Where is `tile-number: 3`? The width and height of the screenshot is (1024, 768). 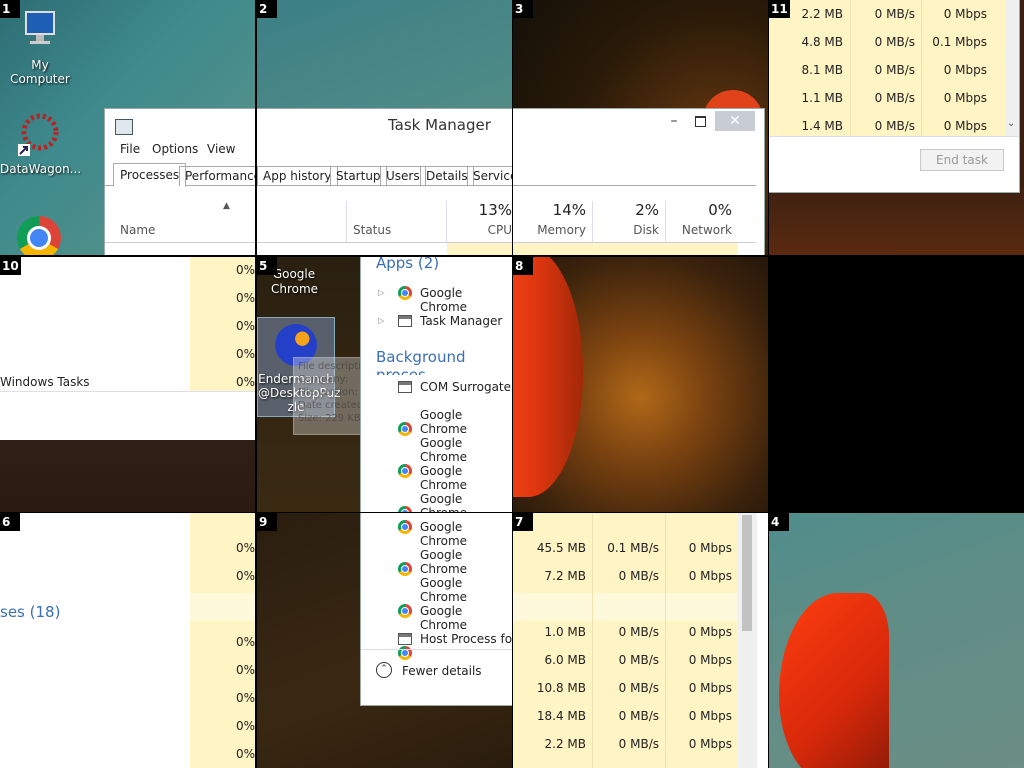 tile-number: 3 is located at coordinates (523, 9).